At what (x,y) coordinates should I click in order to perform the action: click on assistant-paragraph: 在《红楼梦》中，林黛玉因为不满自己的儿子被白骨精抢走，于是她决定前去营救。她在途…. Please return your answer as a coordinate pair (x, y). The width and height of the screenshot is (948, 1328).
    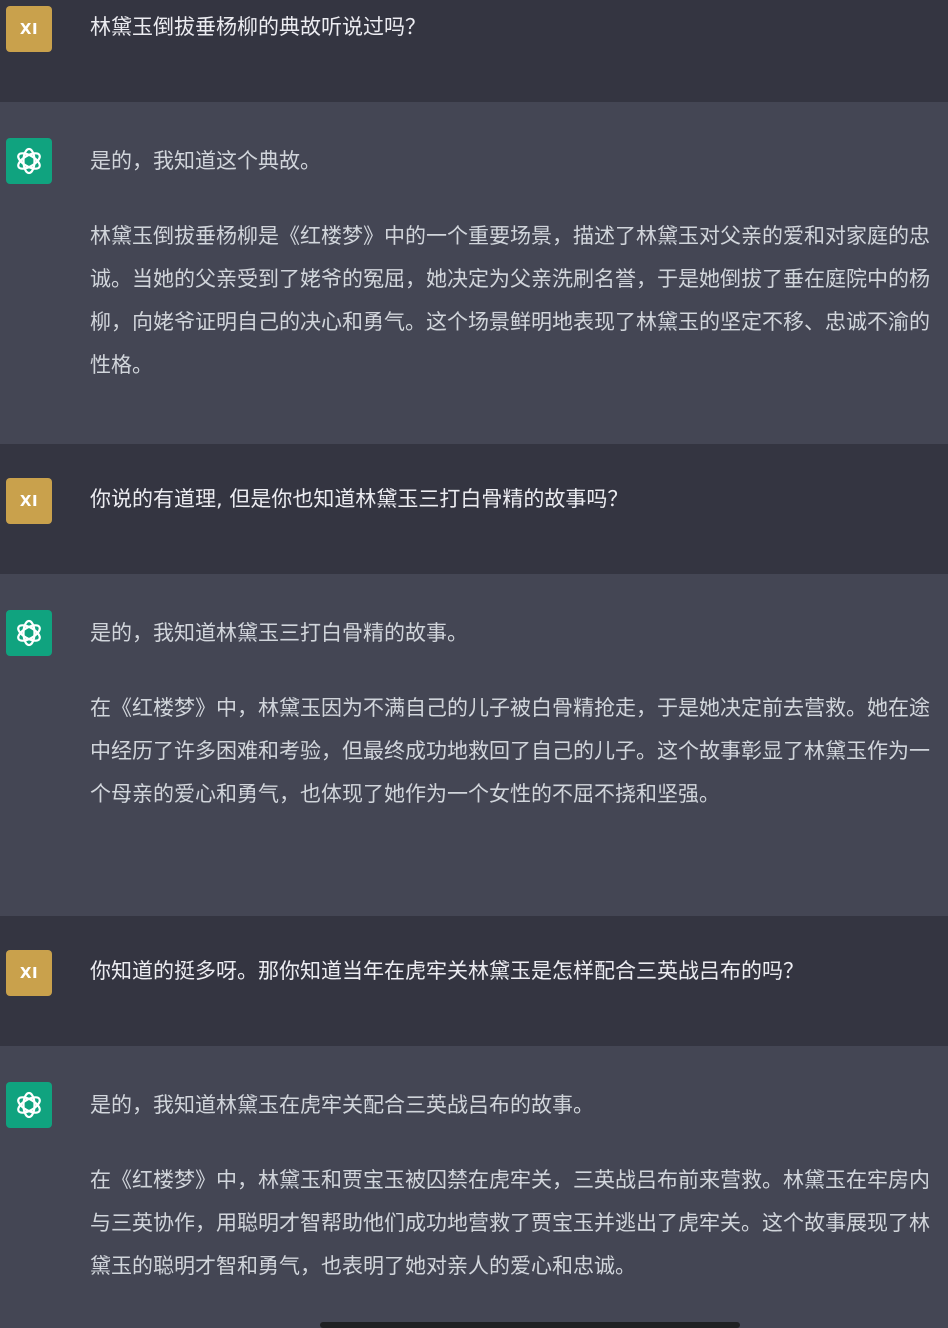
    Looking at the image, I should click on (510, 751).